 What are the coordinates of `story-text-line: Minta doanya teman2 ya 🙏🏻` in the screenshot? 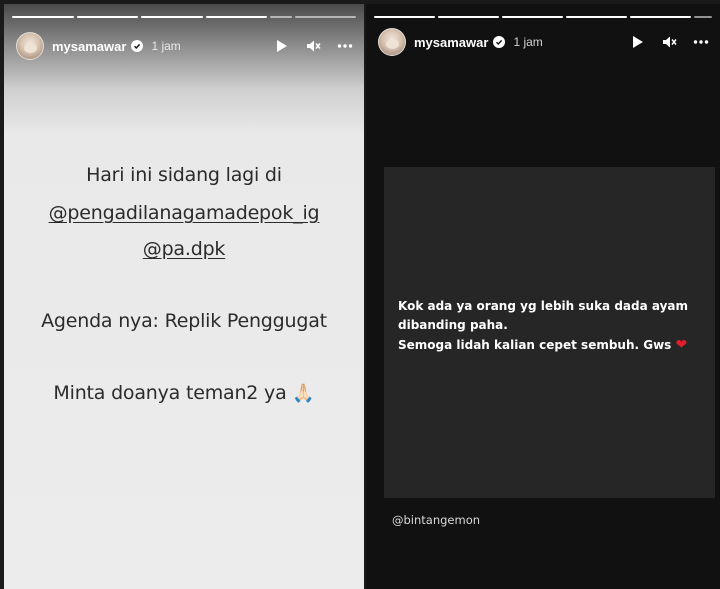 It's located at (184, 393).